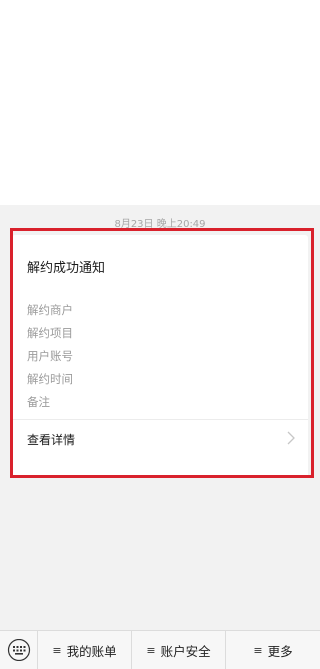 The width and height of the screenshot is (320, 669). I want to click on keyboard-icon, so click(19, 650).